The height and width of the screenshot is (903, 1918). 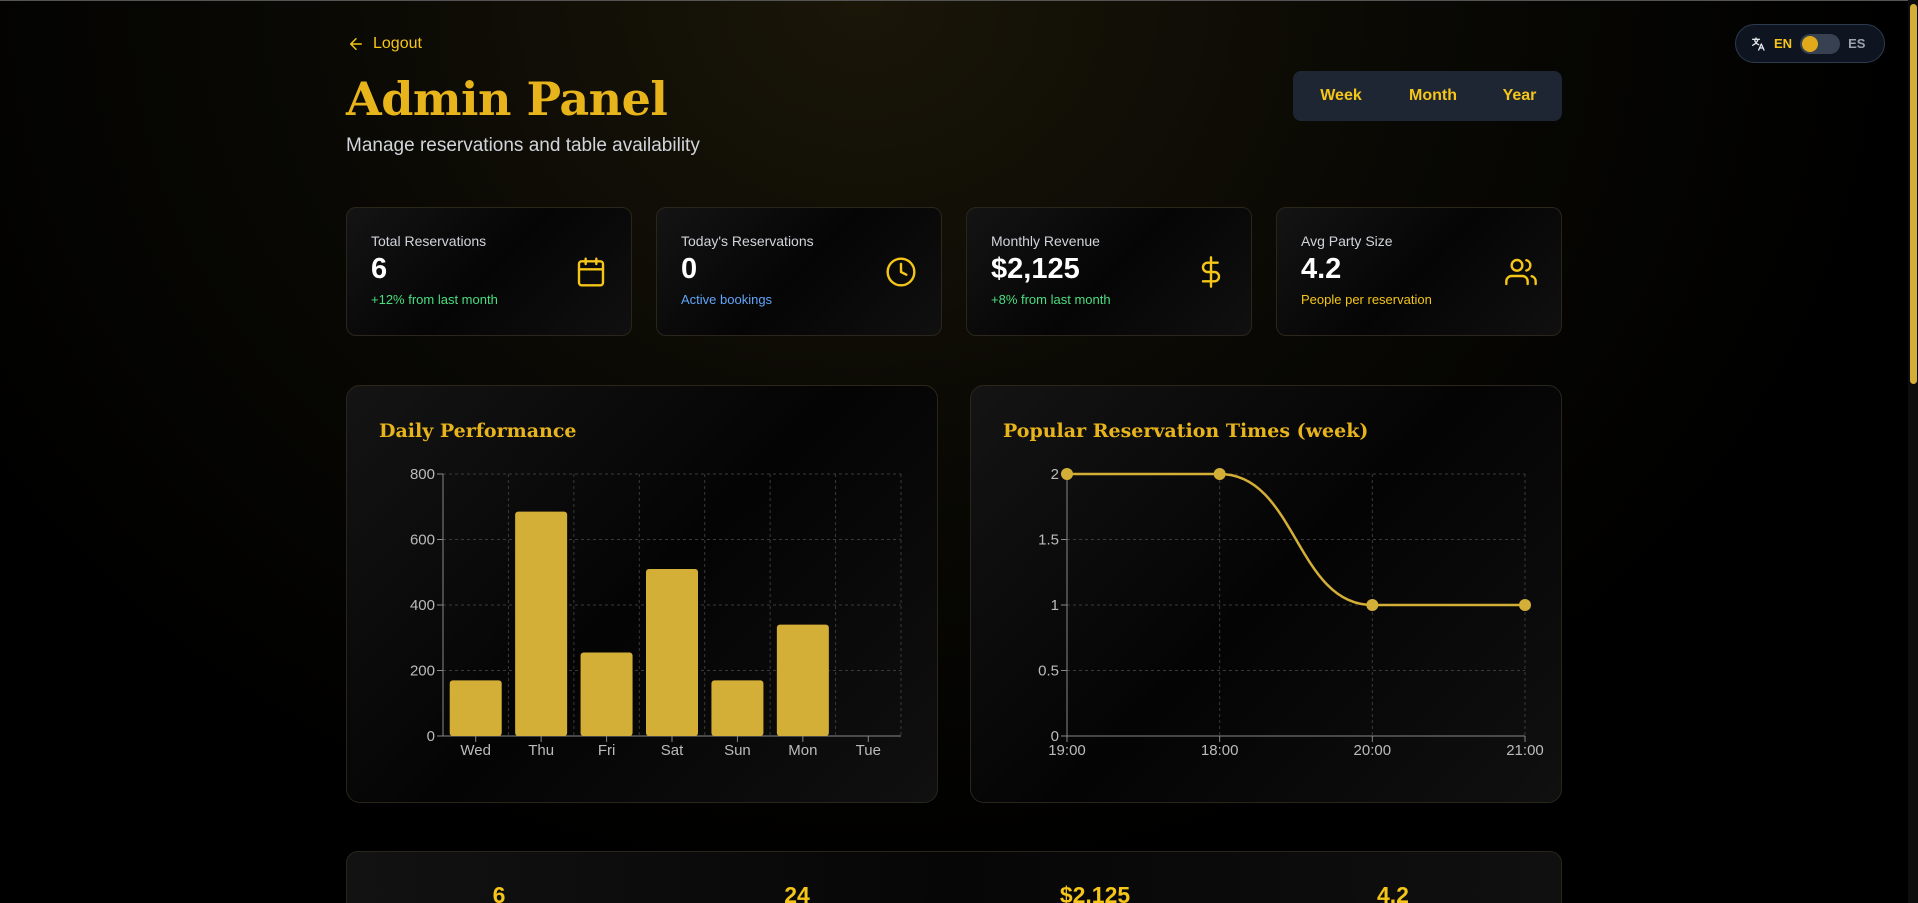 What do you see at coordinates (434, 299) in the screenshot?
I see `stat-note: +12% from last month` at bounding box center [434, 299].